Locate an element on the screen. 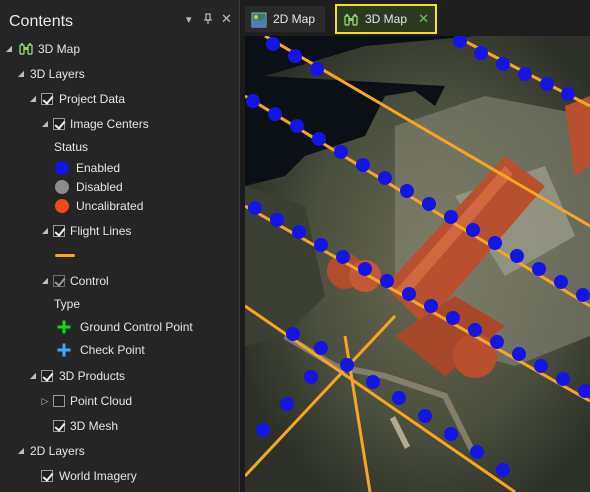 The image size is (590, 492). tree-item-flight-lines: ◢ Flight Lines is located at coordinates (120, 231).